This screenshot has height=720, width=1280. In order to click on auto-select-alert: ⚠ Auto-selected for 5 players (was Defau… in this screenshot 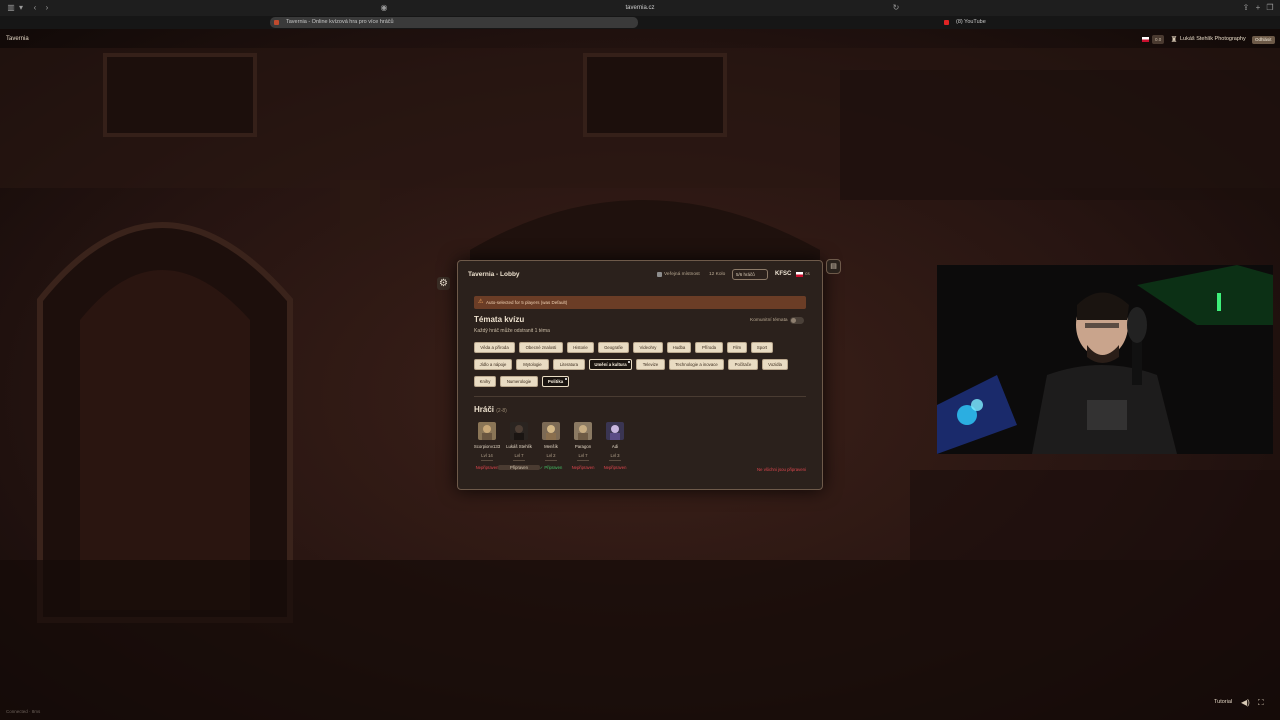, I will do `click(640, 302)`.